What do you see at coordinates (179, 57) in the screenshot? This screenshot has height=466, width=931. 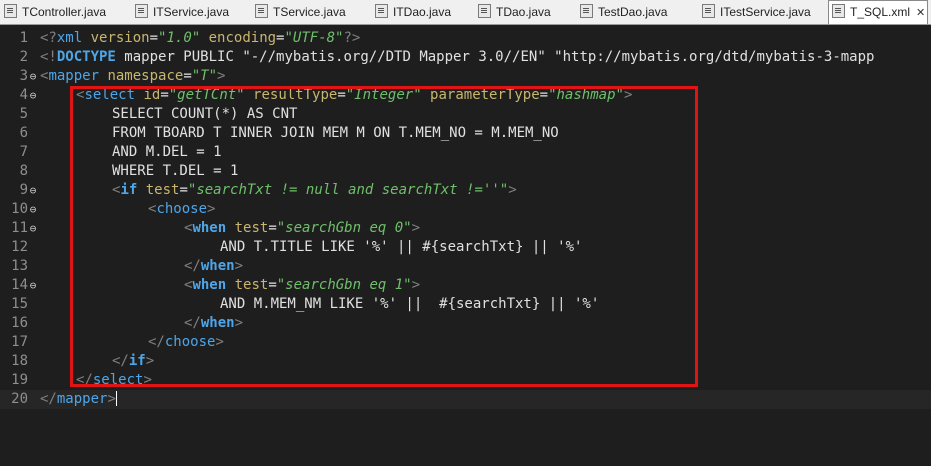 I see `code-token: mapper PUBLIC` at bounding box center [179, 57].